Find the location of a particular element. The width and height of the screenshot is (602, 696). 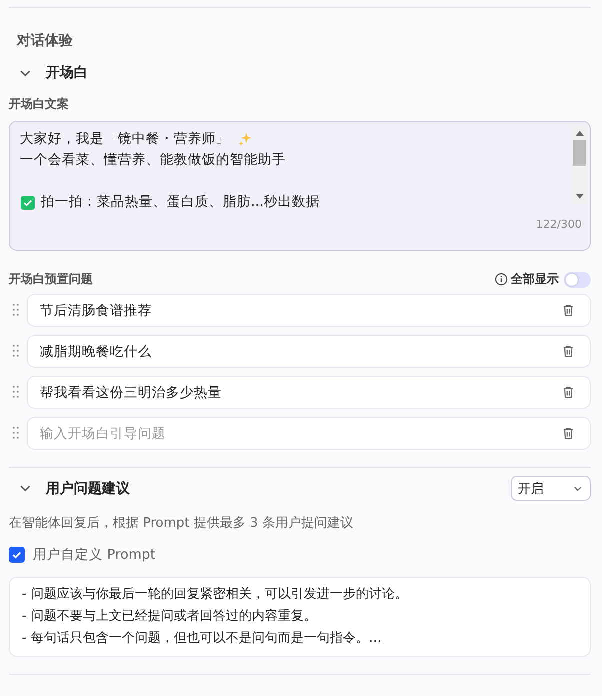

text-line: 拍一拍：菜品热量、蛋白质、脂肪...秒出数据 is located at coordinates (180, 202).